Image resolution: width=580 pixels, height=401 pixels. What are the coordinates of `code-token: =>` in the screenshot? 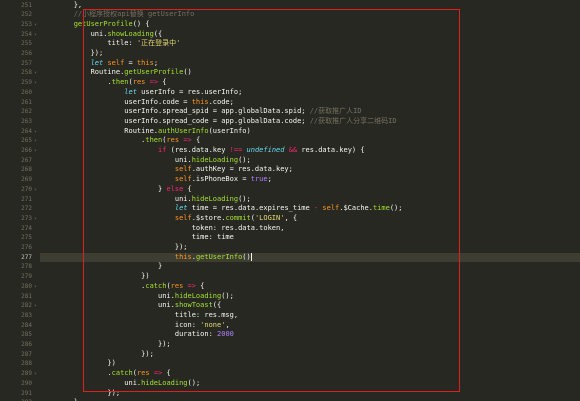 It's located at (187, 140).